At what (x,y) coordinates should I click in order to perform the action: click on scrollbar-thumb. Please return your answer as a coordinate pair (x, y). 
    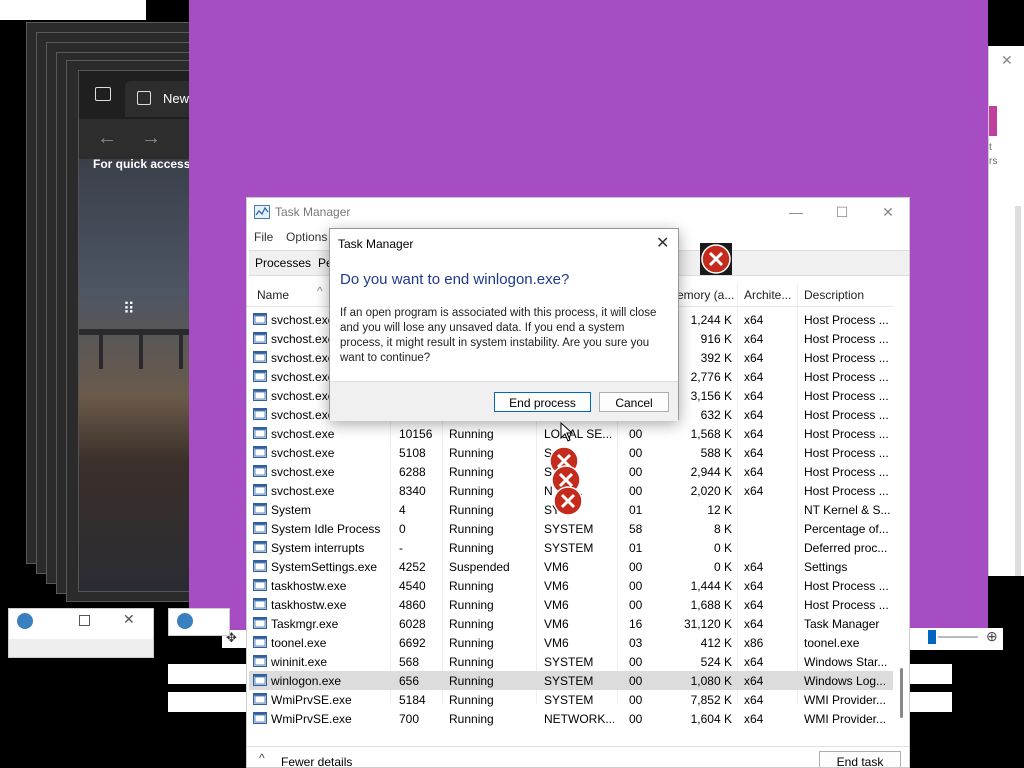
    Looking at the image, I should click on (901, 693).